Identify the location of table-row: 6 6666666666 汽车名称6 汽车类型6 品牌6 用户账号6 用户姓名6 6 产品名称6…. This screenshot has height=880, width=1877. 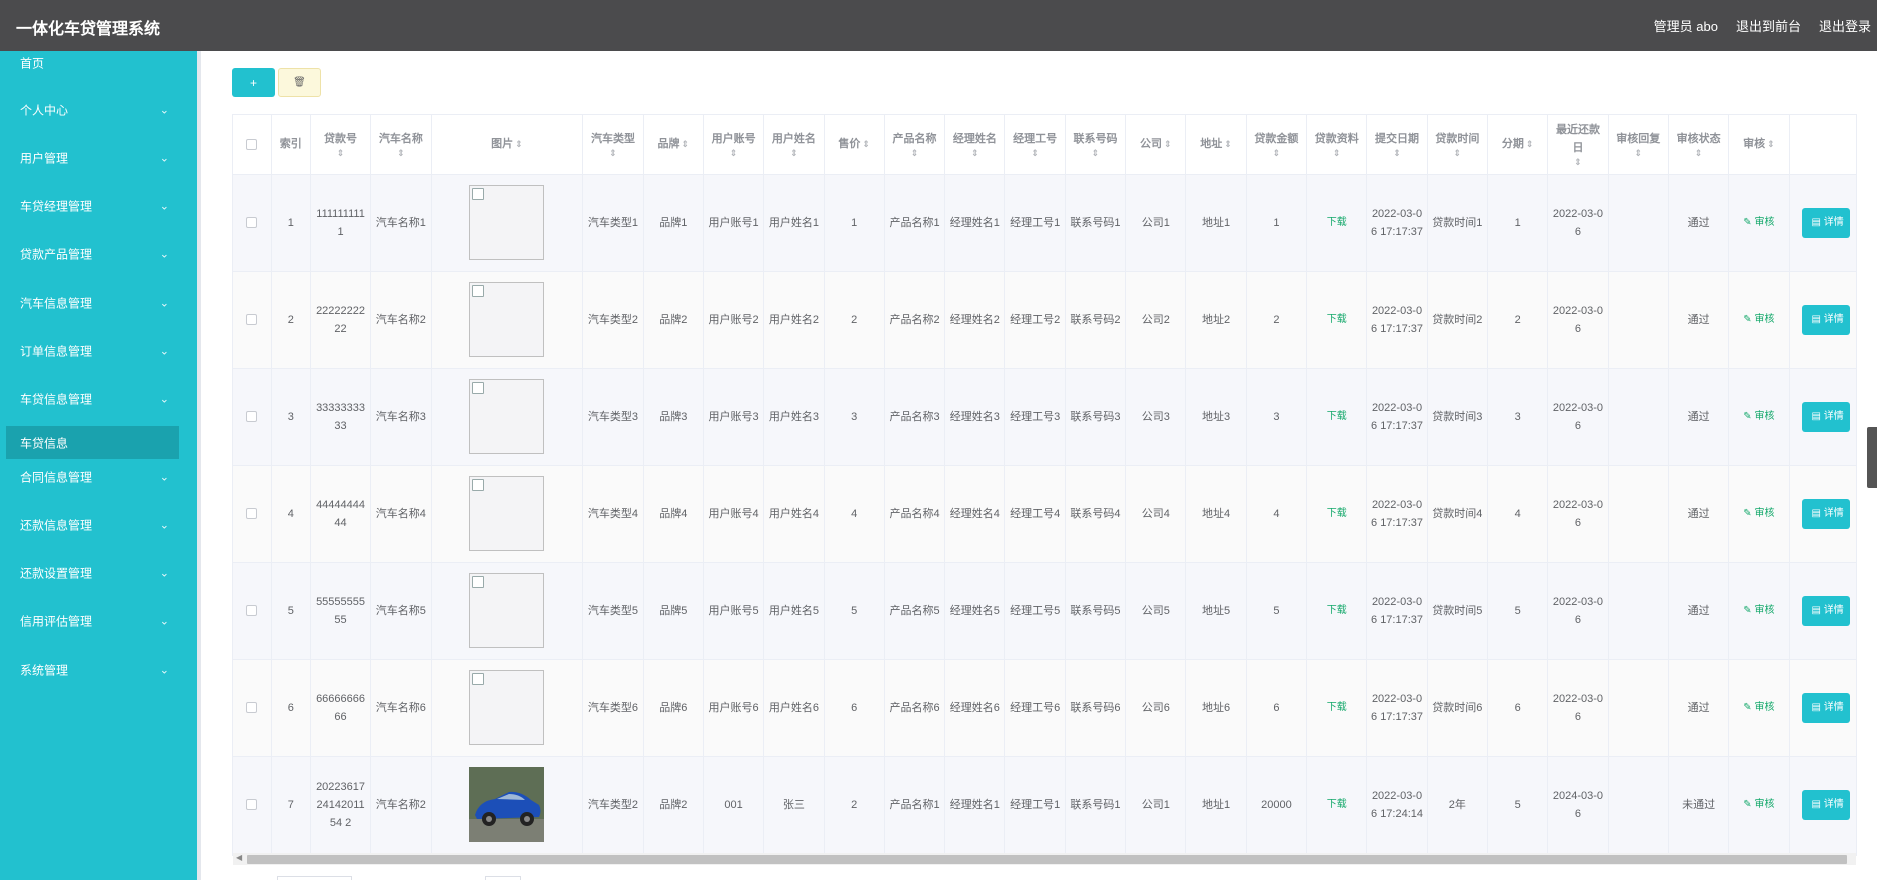
(1044, 708).